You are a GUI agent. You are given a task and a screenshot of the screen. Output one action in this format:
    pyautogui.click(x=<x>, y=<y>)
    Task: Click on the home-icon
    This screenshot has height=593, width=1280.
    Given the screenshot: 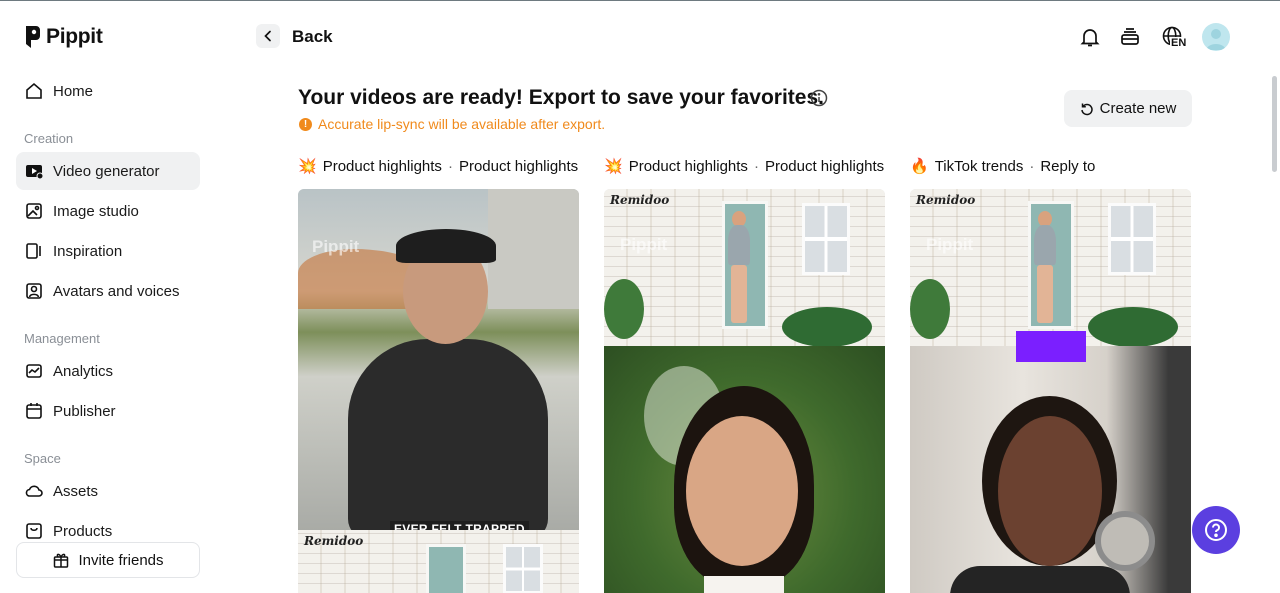 What is the action you would take?
    pyautogui.click(x=34, y=90)
    